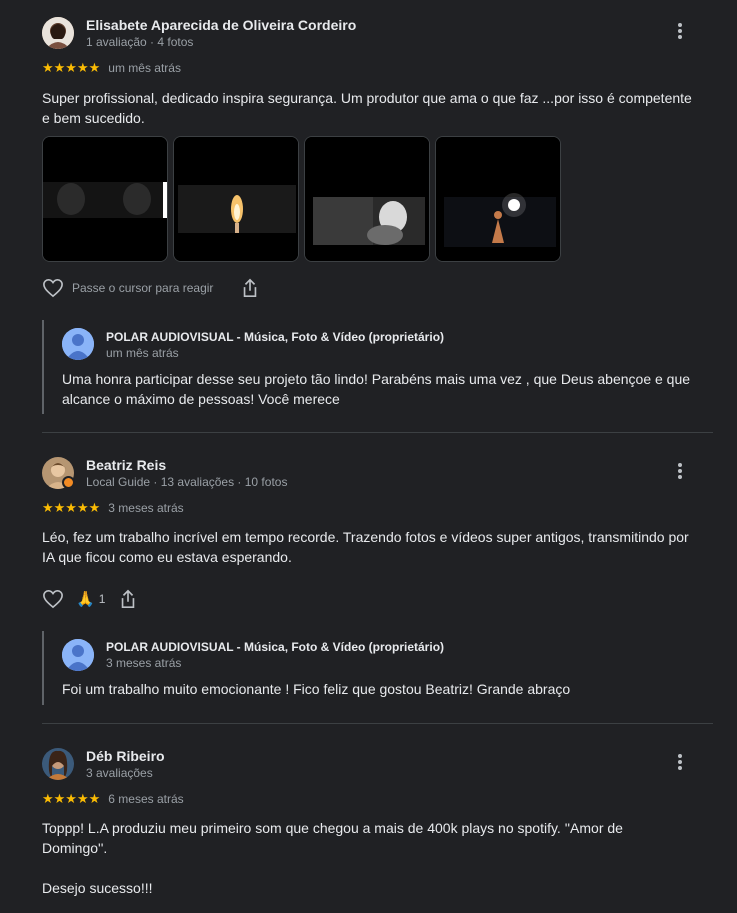 The height and width of the screenshot is (913, 737). What do you see at coordinates (119, 773) in the screenshot?
I see `review-author-meta: 3 avaliações` at bounding box center [119, 773].